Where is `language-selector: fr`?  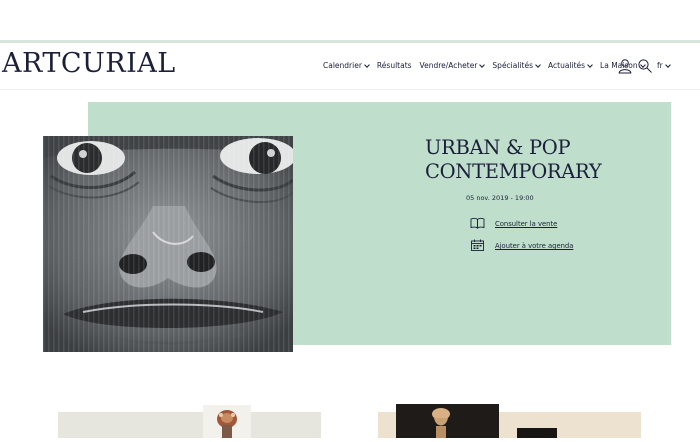
language-selector: fr is located at coordinates (664, 65).